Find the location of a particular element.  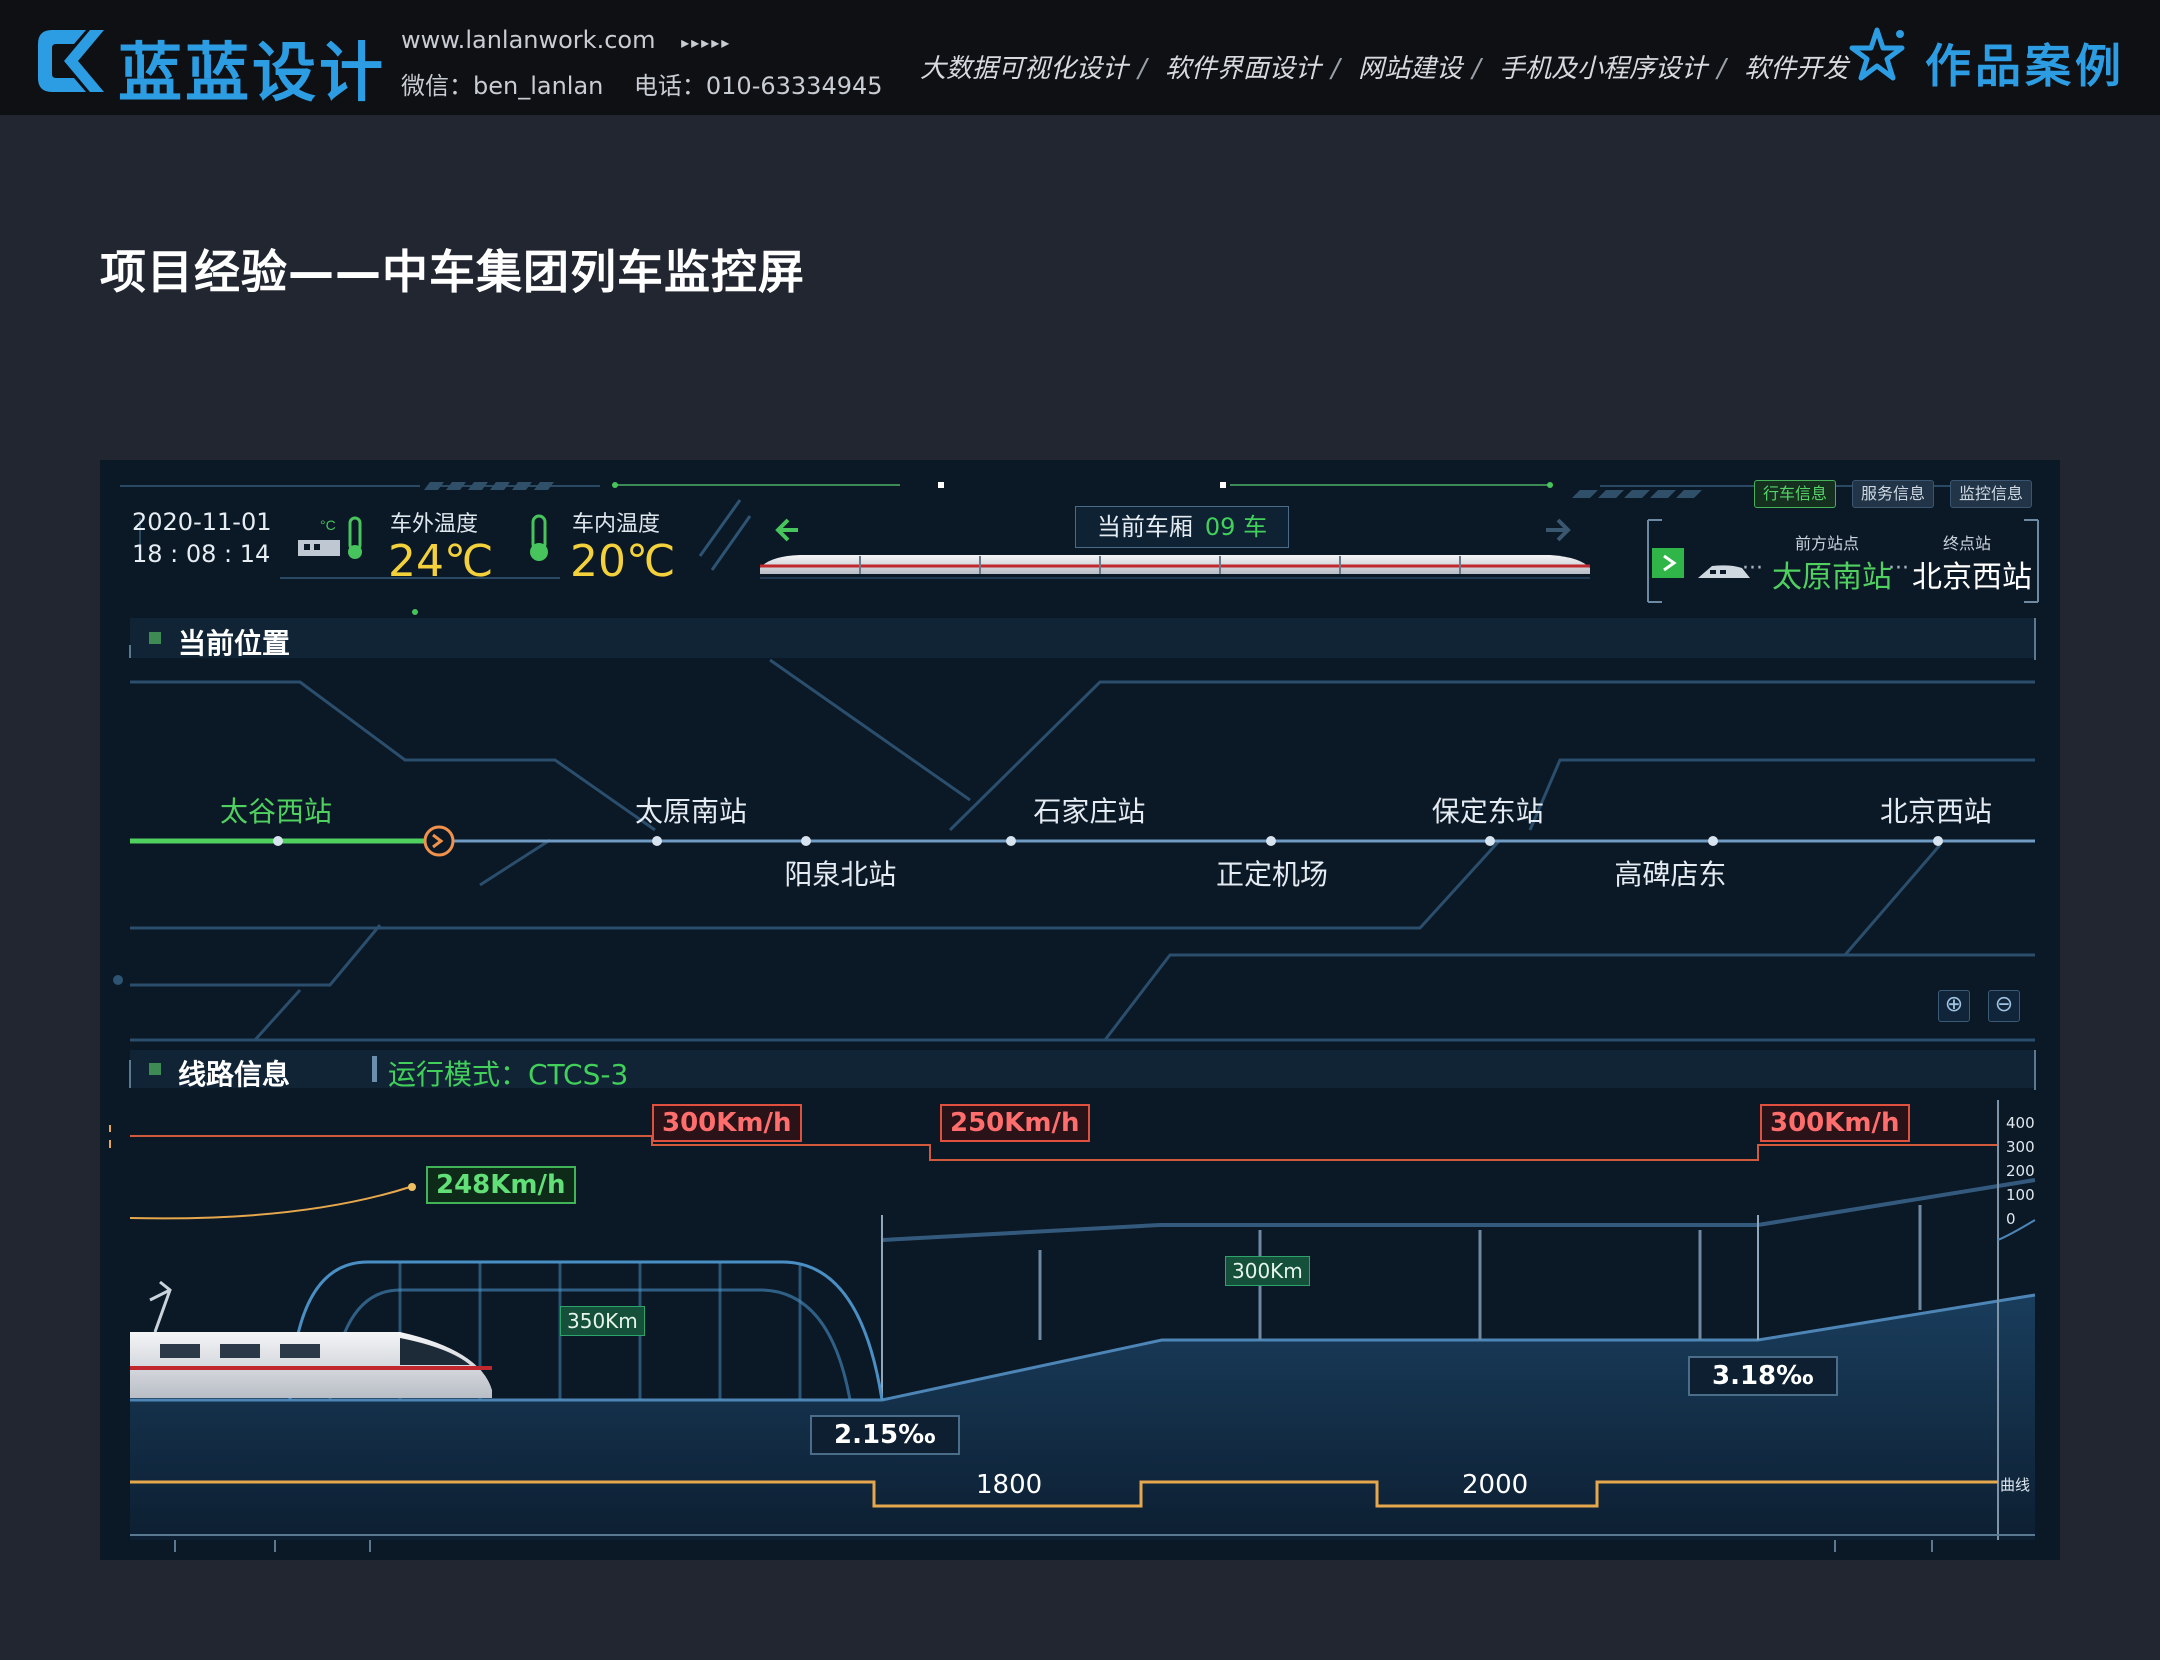

service-link: 大数据可视化设计 is located at coordinates (1024, 66).